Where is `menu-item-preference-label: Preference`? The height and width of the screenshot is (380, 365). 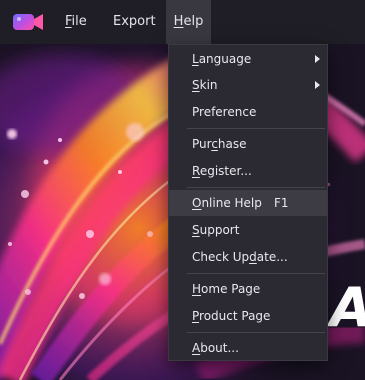
menu-item-preference-label: Preference is located at coordinates (224, 112).